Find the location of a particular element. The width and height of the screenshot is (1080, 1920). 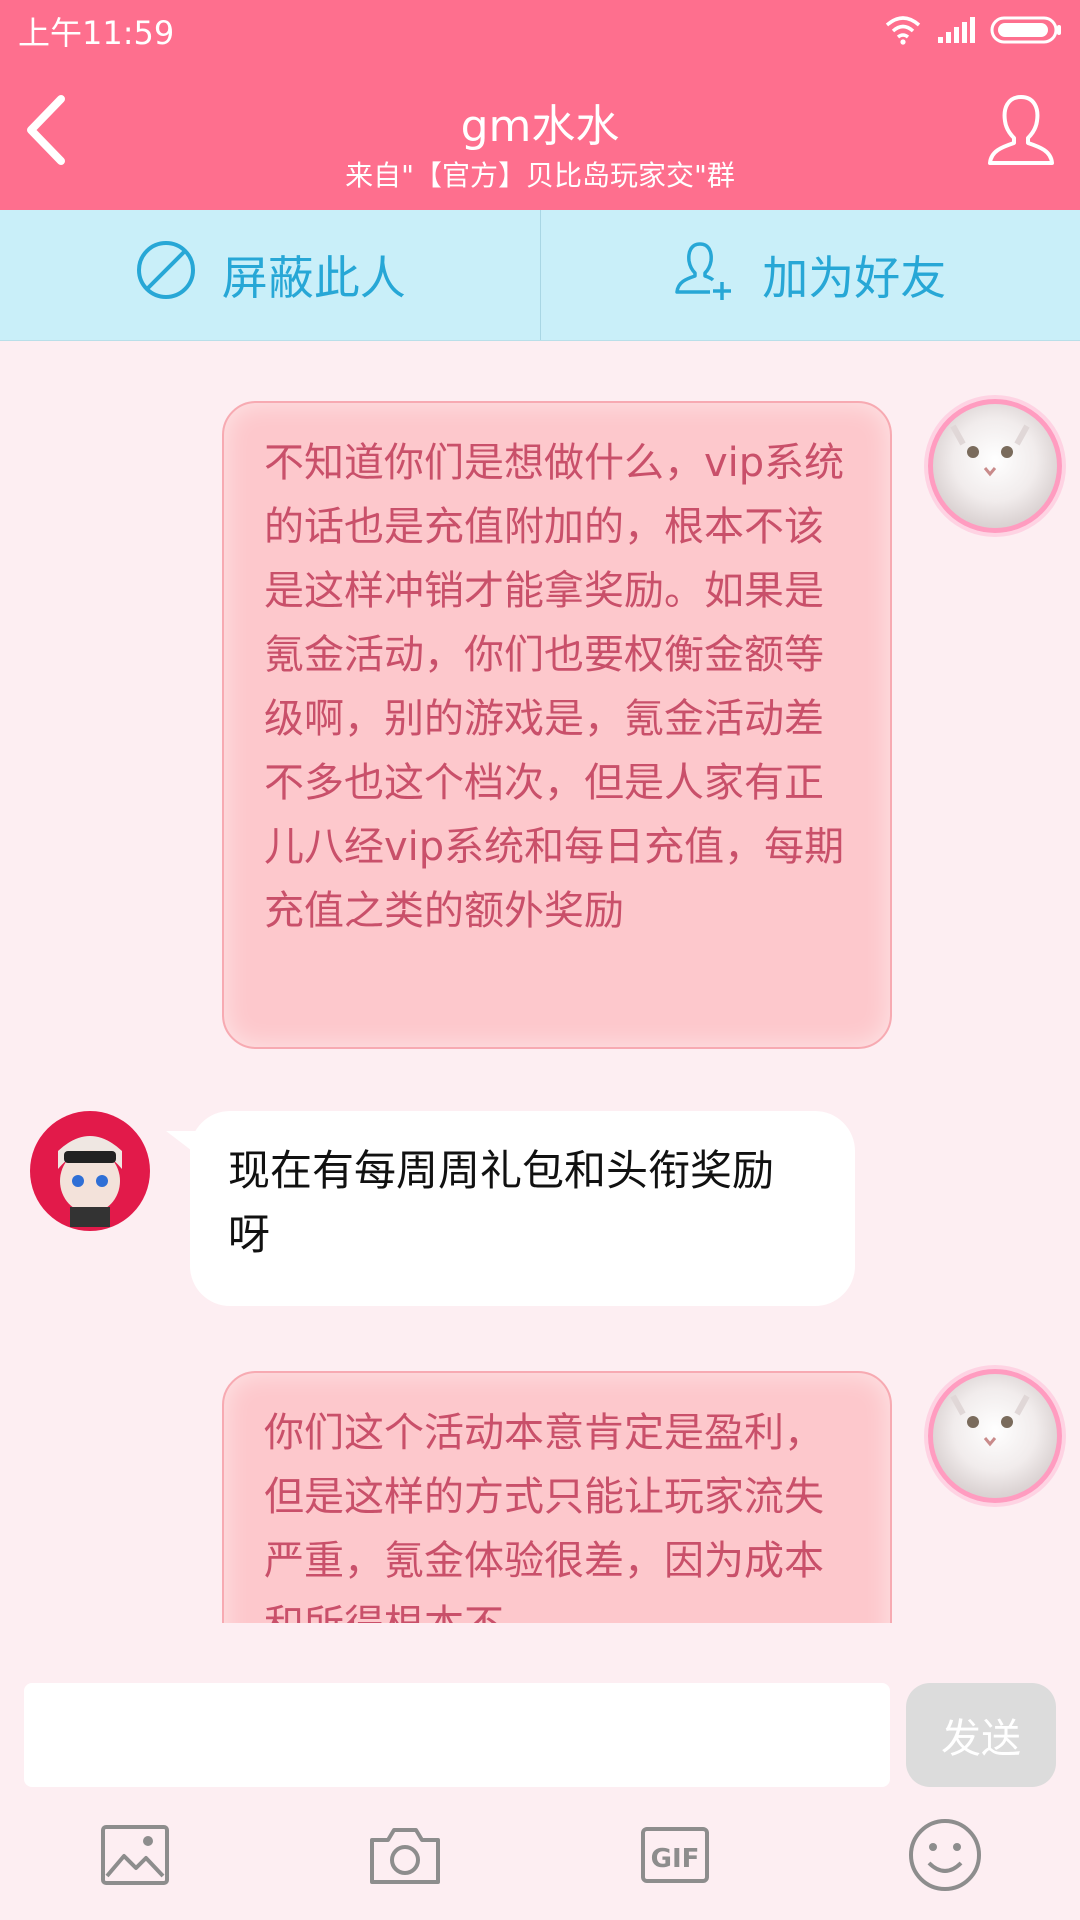

page-title: gm水水 is located at coordinates (540, 126).